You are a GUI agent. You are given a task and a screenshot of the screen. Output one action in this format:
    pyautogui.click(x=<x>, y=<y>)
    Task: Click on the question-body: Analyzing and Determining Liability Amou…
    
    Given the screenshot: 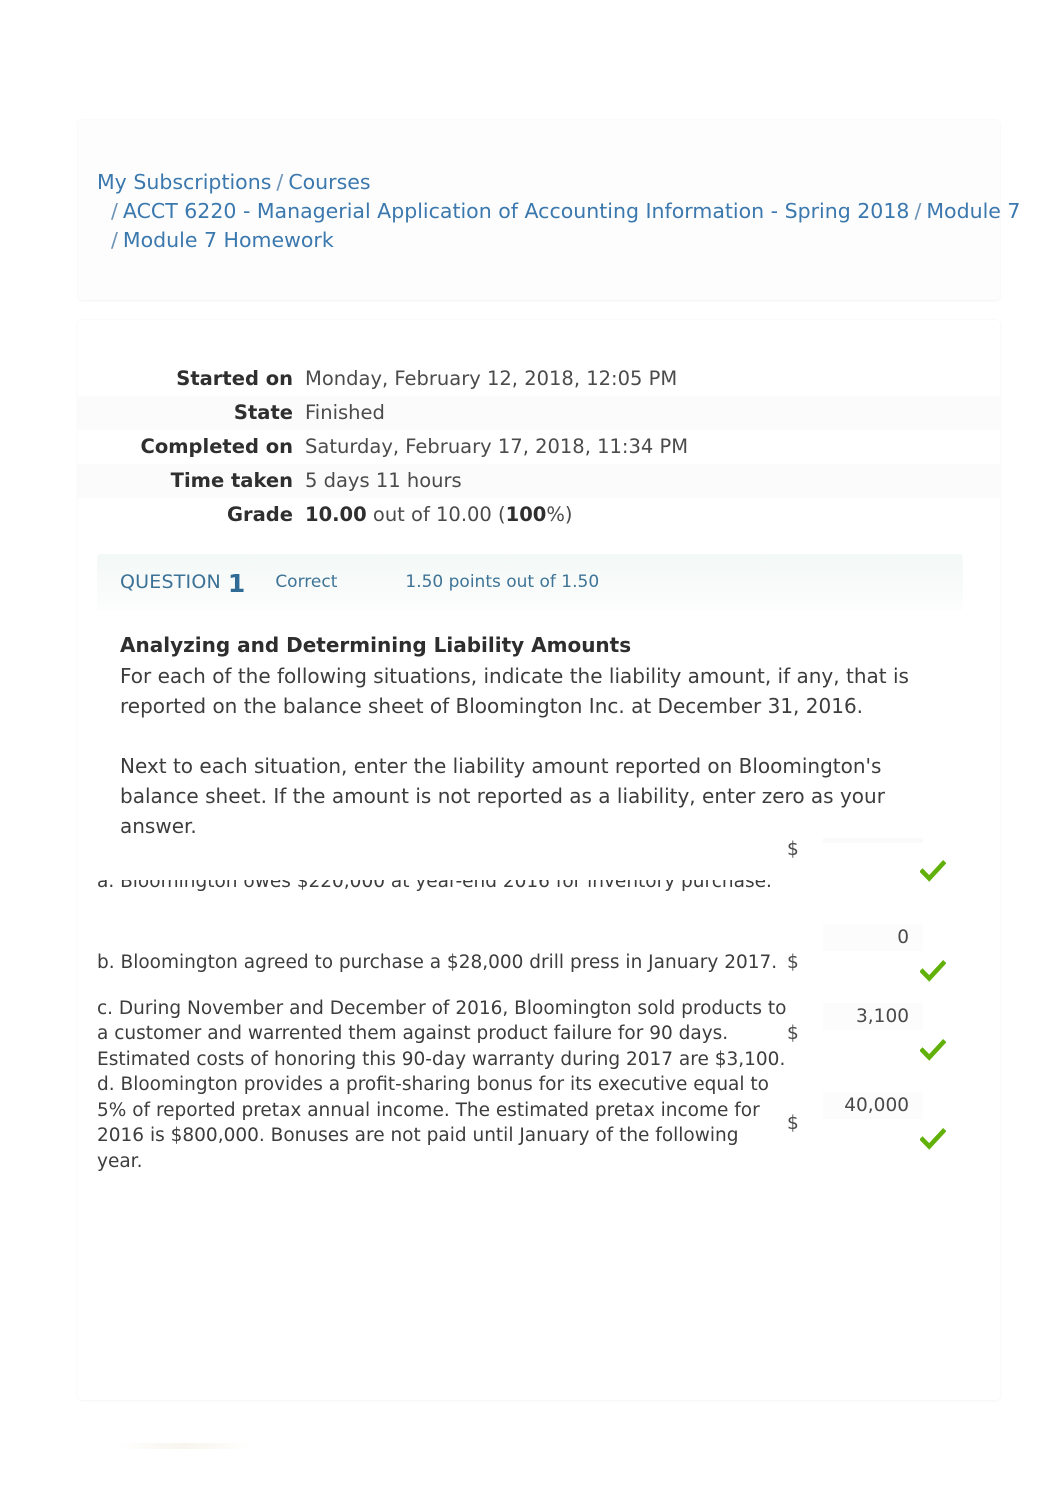 What is the action you would take?
    pyautogui.click(x=530, y=725)
    